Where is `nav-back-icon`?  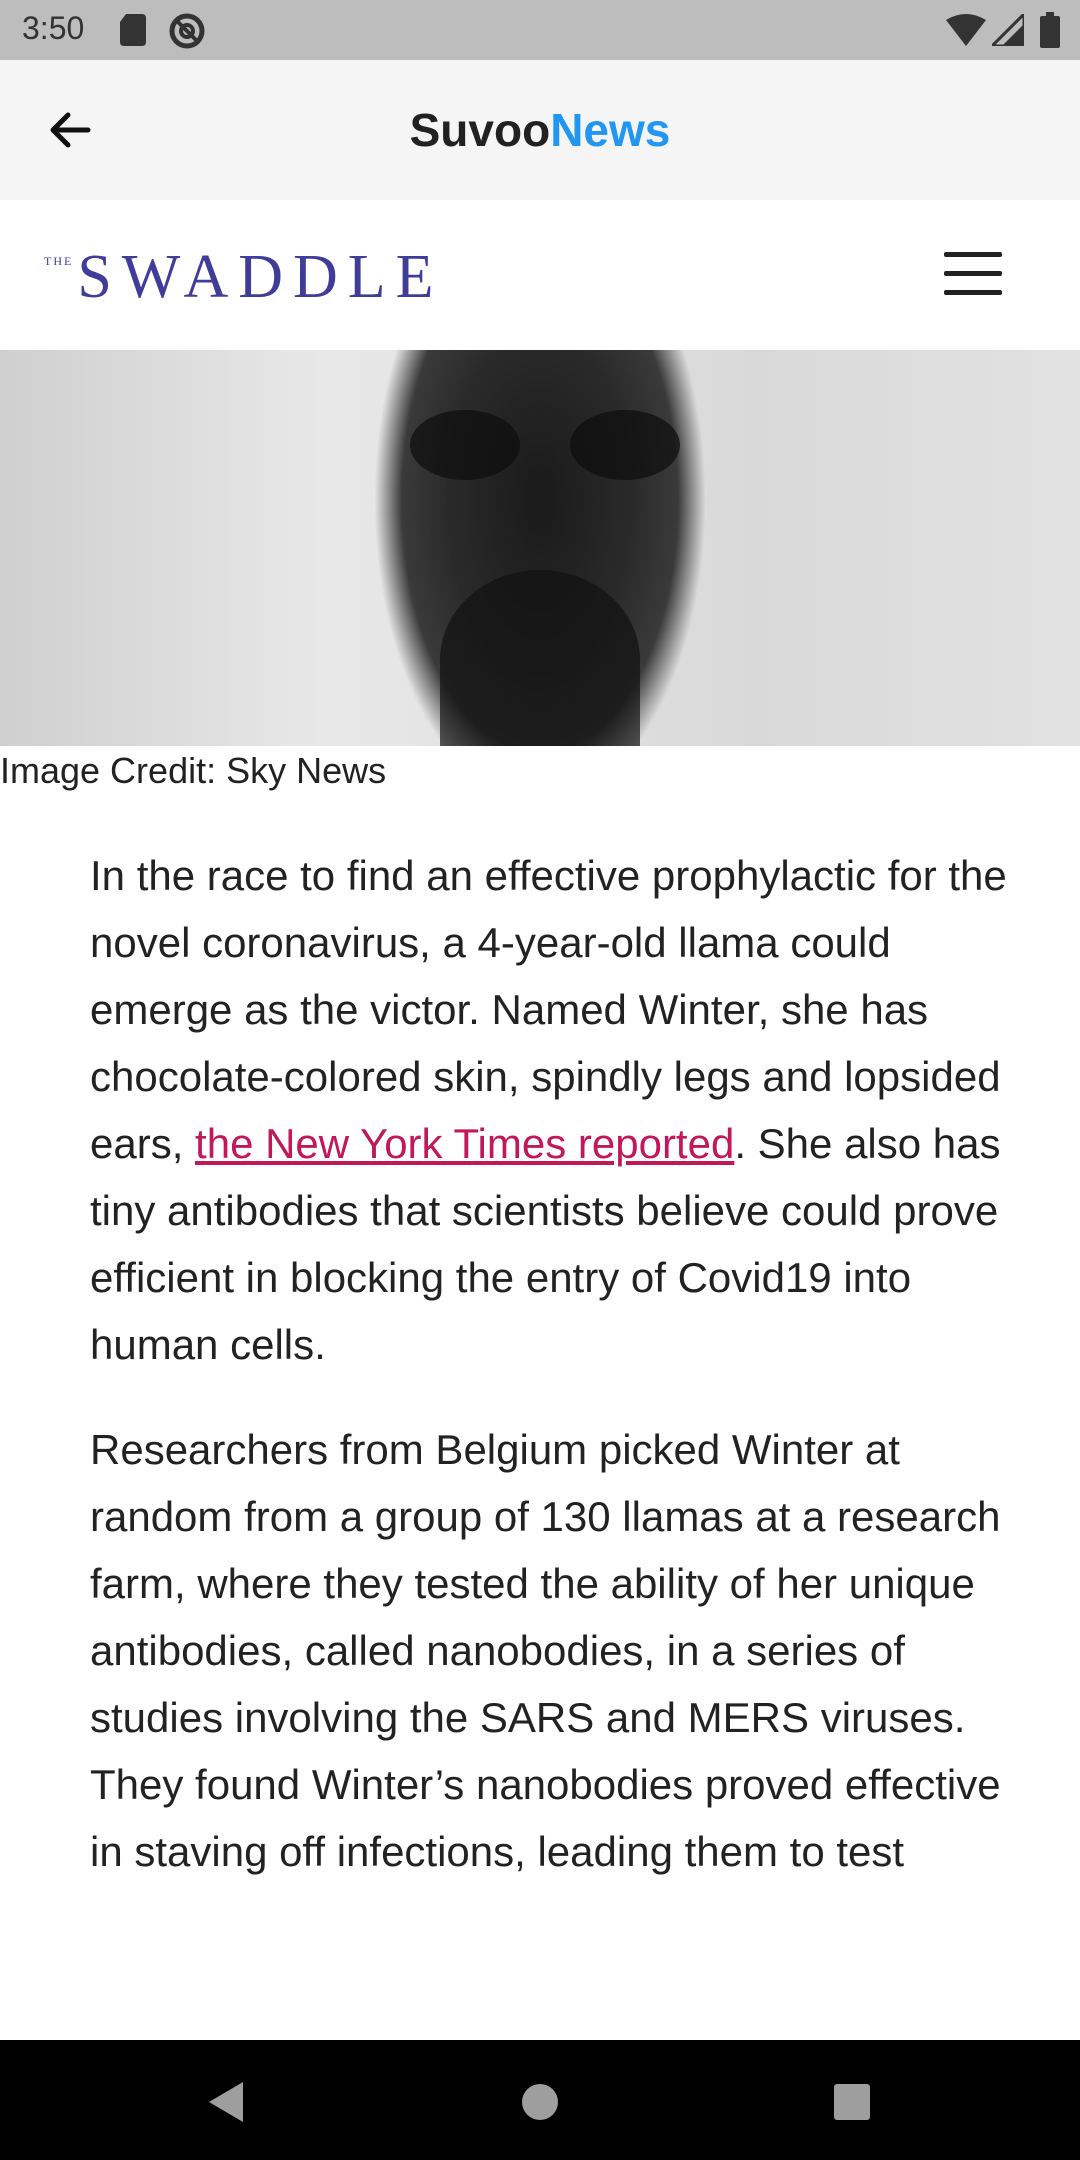 nav-back-icon is located at coordinates (225, 2102).